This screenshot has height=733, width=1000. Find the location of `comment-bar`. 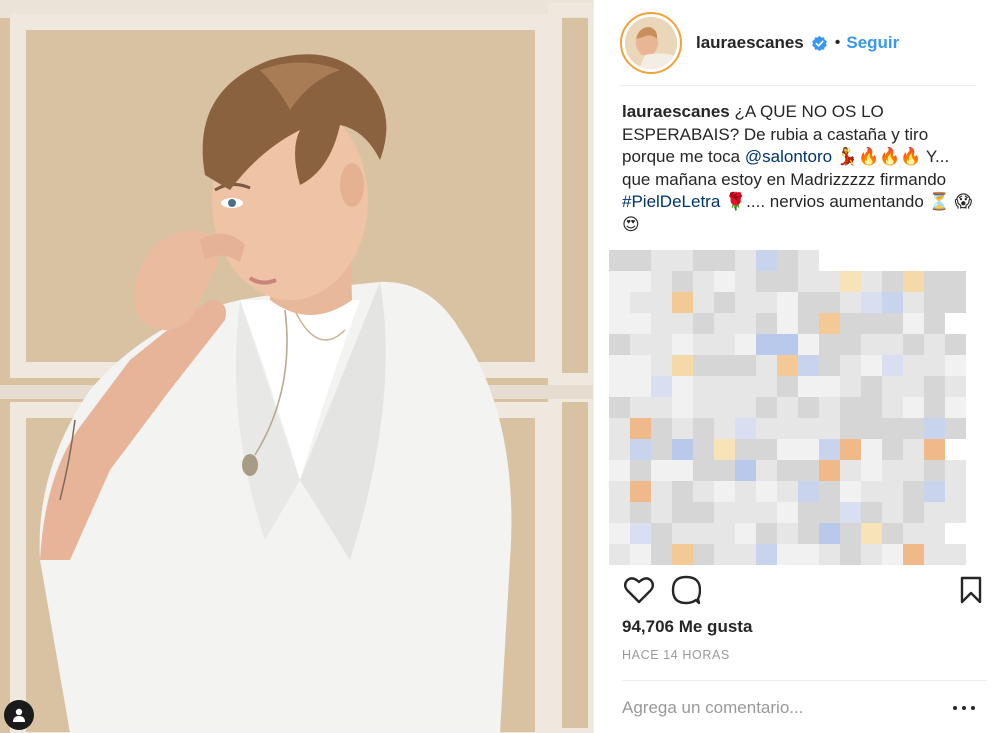

comment-bar is located at coordinates (804, 706).